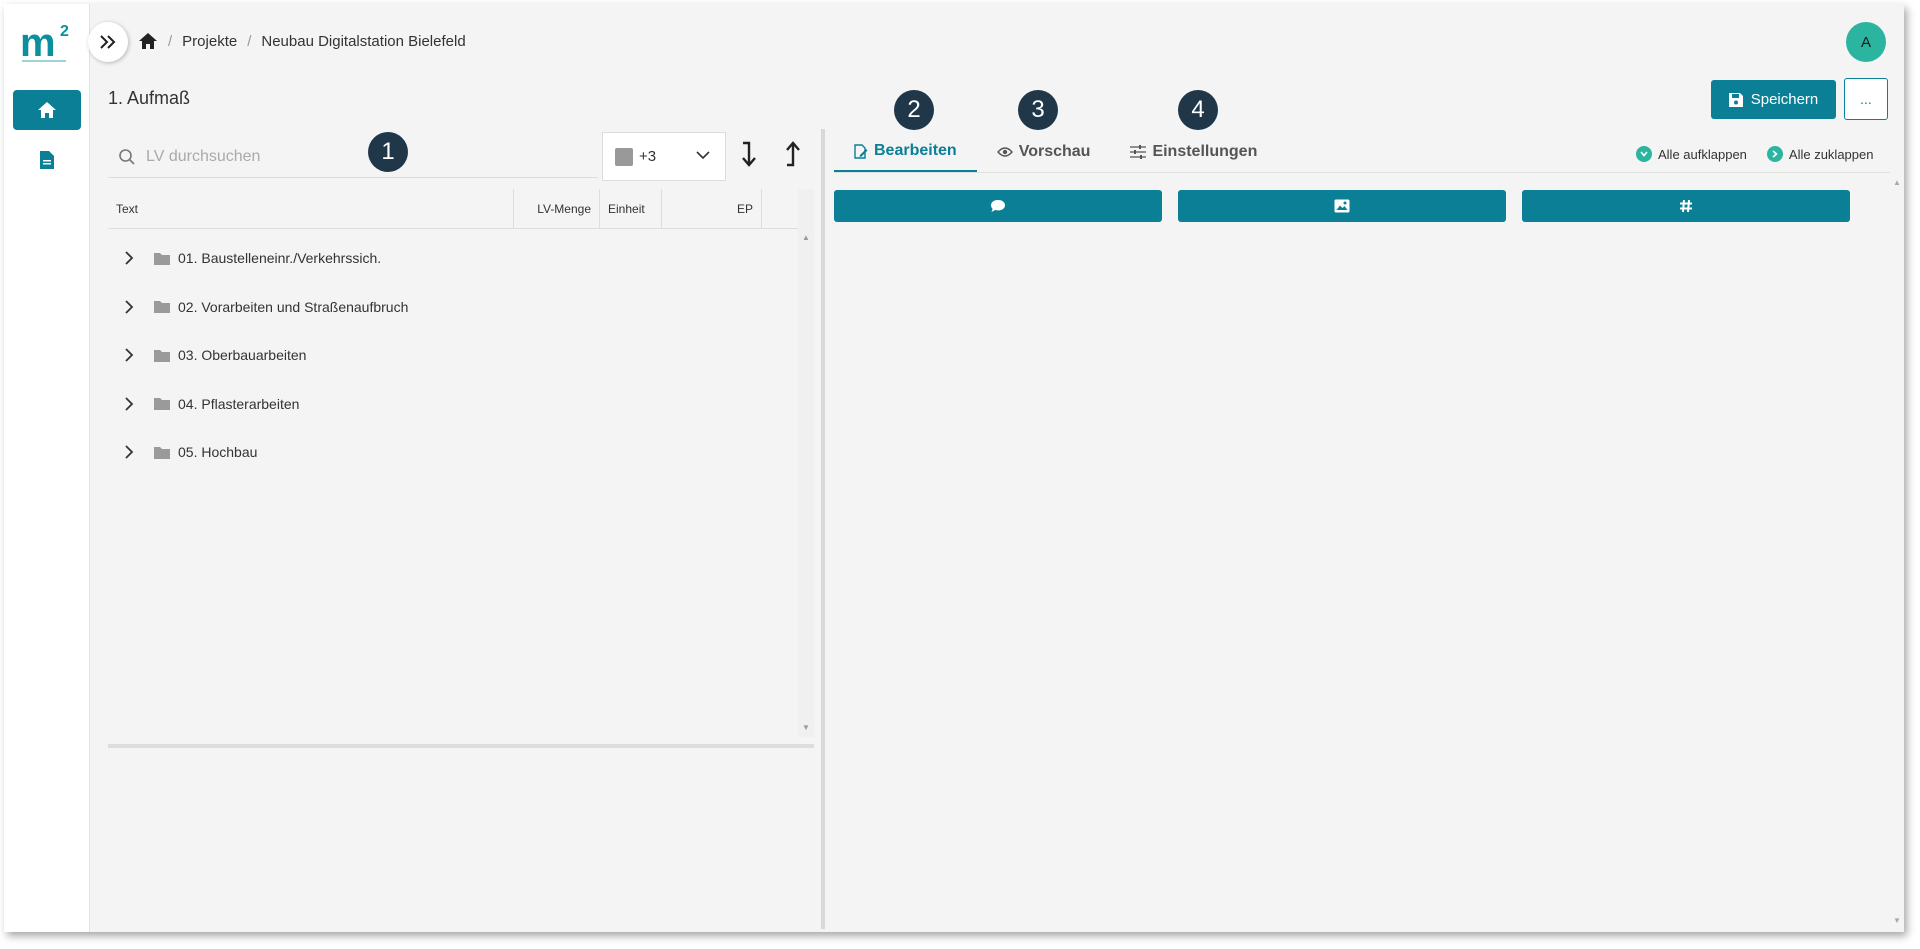 The height and width of the screenshot is (949, 1920). Describe the element at coordinates (1644, 154) in the screenshot. I see `chevron-down-circle-icon` at that location.